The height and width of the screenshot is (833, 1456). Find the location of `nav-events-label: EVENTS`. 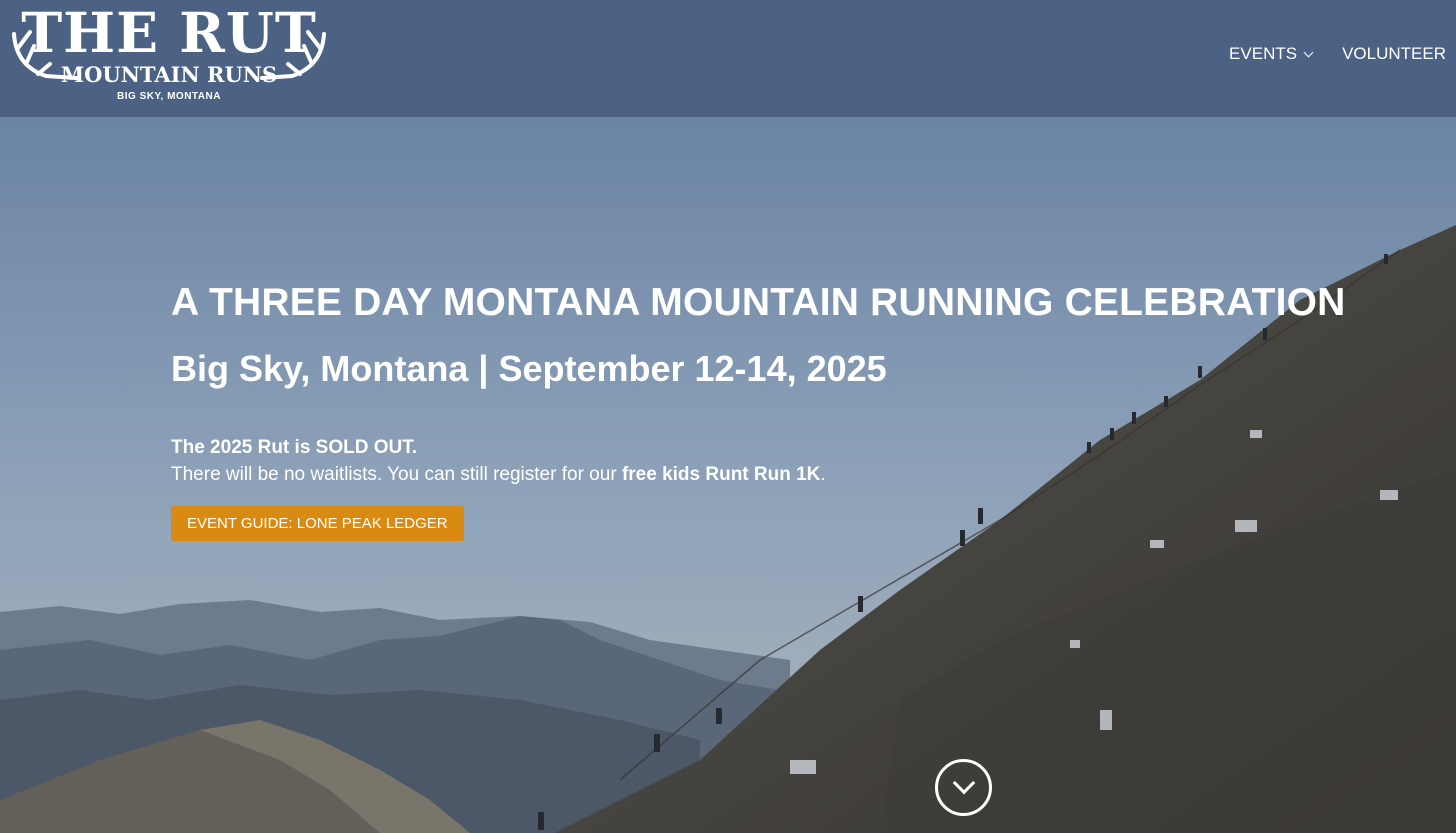

nav-events-label: EVENTS is located at coordinates (1263, 53).